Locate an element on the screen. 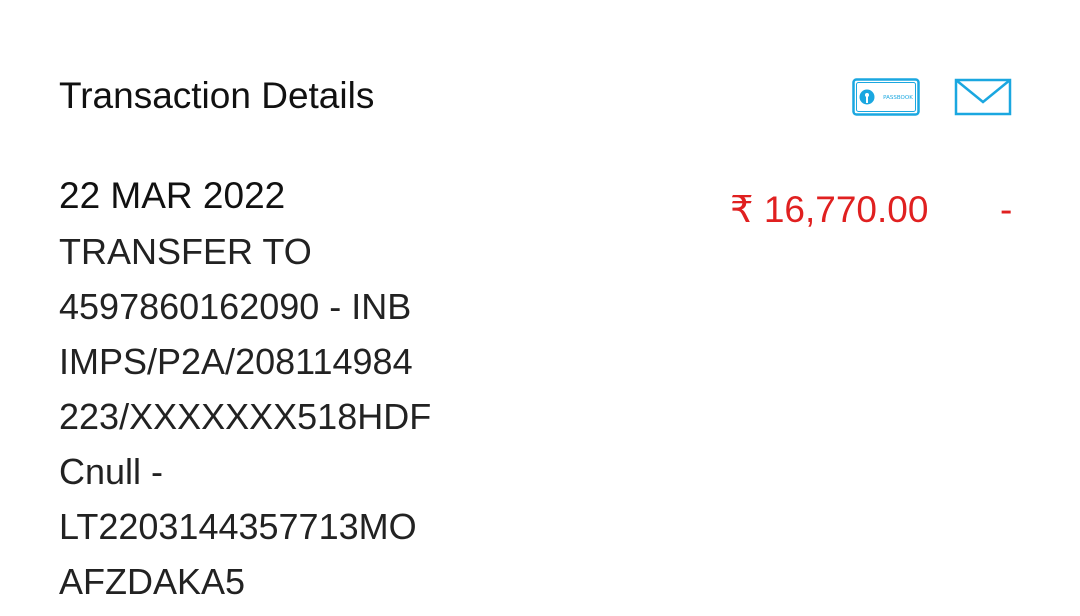  passbook-icon-label: PASSBOOK is located at coordinates (898, 98).